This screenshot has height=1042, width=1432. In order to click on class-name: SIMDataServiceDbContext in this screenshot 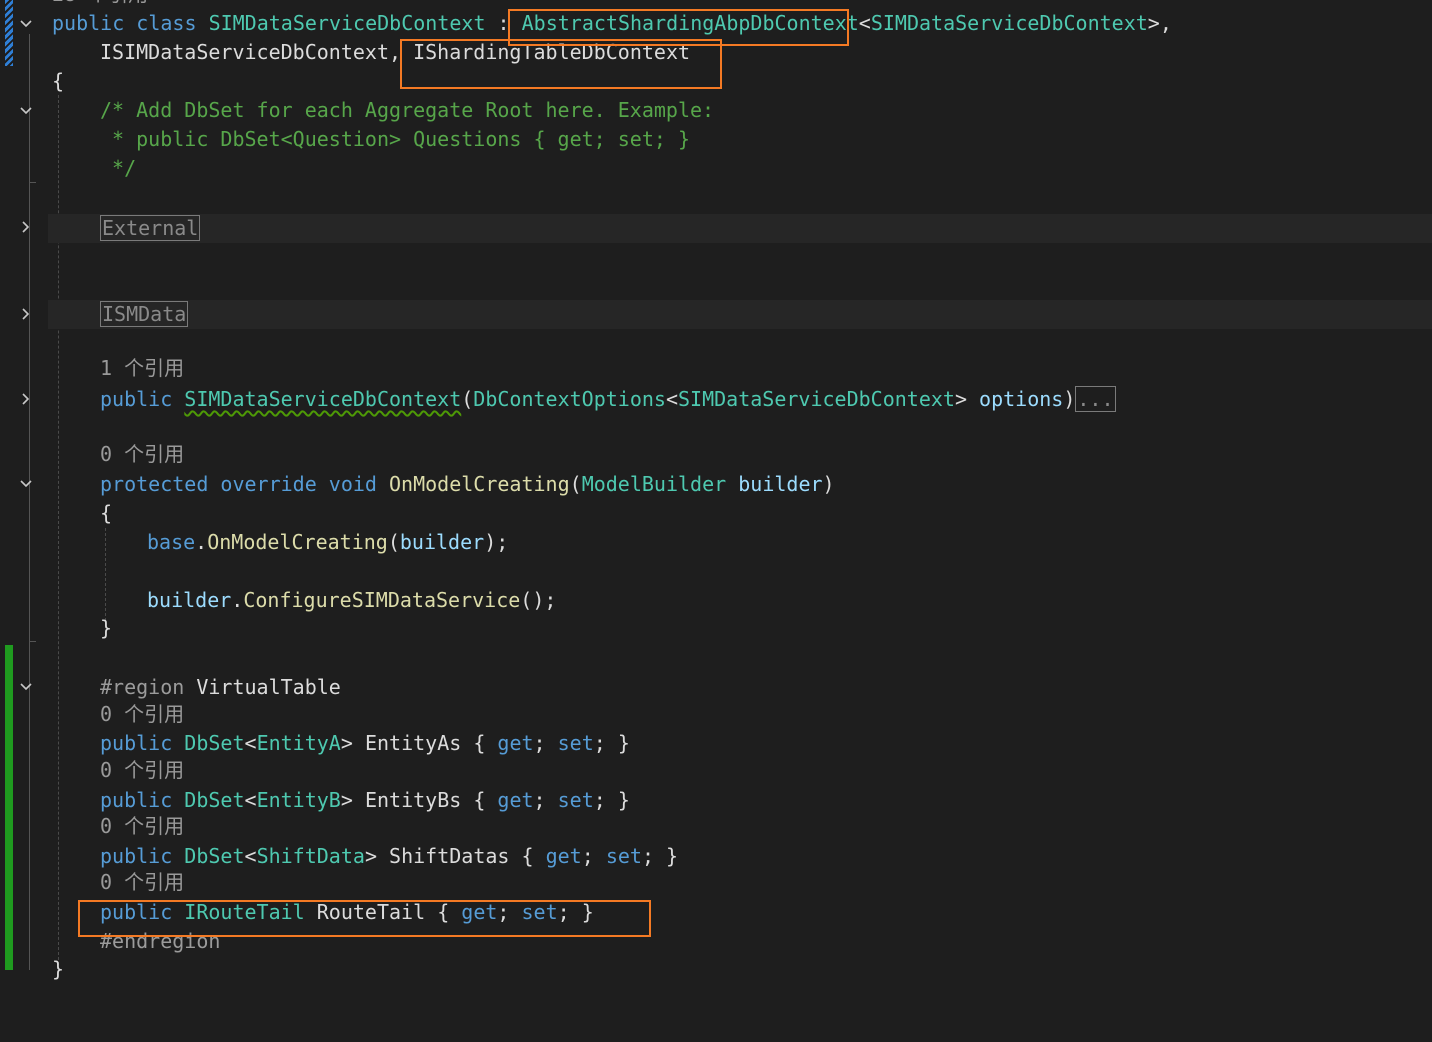, I will do `click(347, 23)`.